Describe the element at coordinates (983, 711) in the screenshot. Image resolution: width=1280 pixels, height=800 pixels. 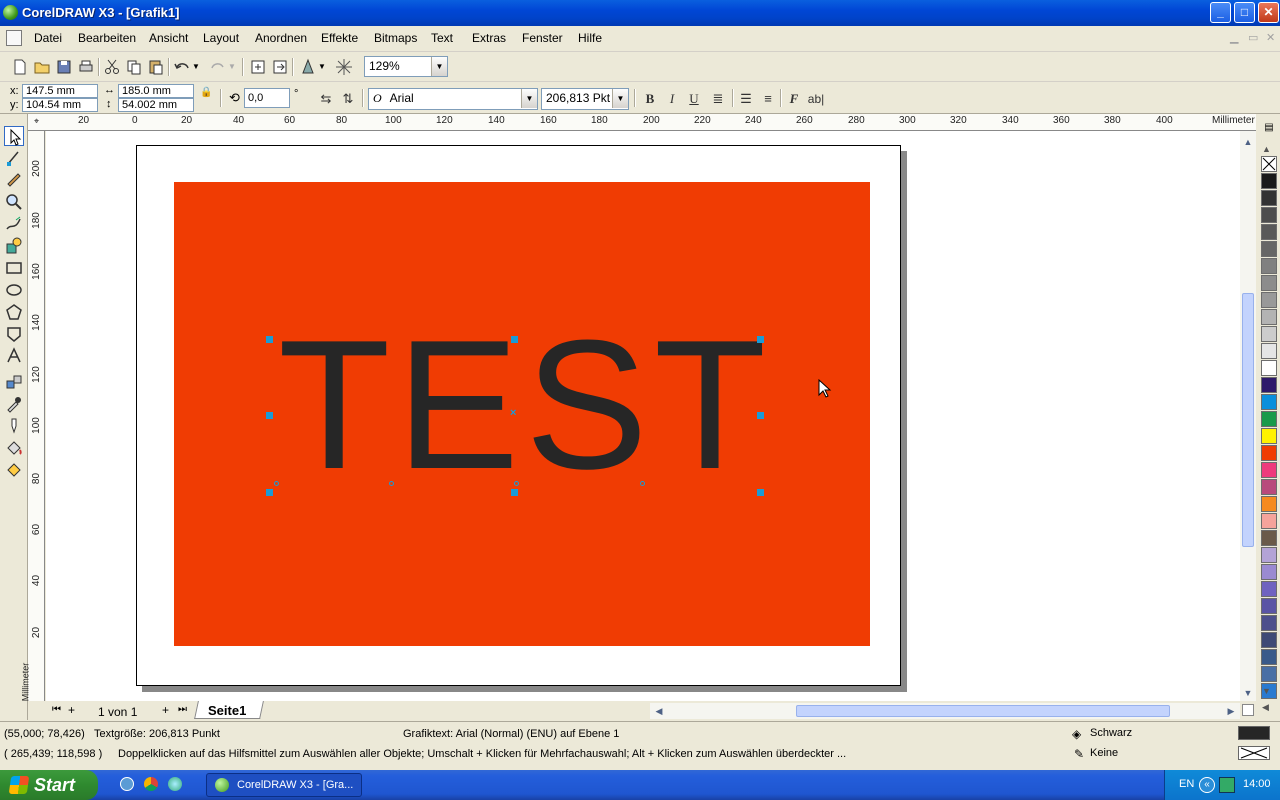
I see `horizontal-scroll-thumb` at that location.